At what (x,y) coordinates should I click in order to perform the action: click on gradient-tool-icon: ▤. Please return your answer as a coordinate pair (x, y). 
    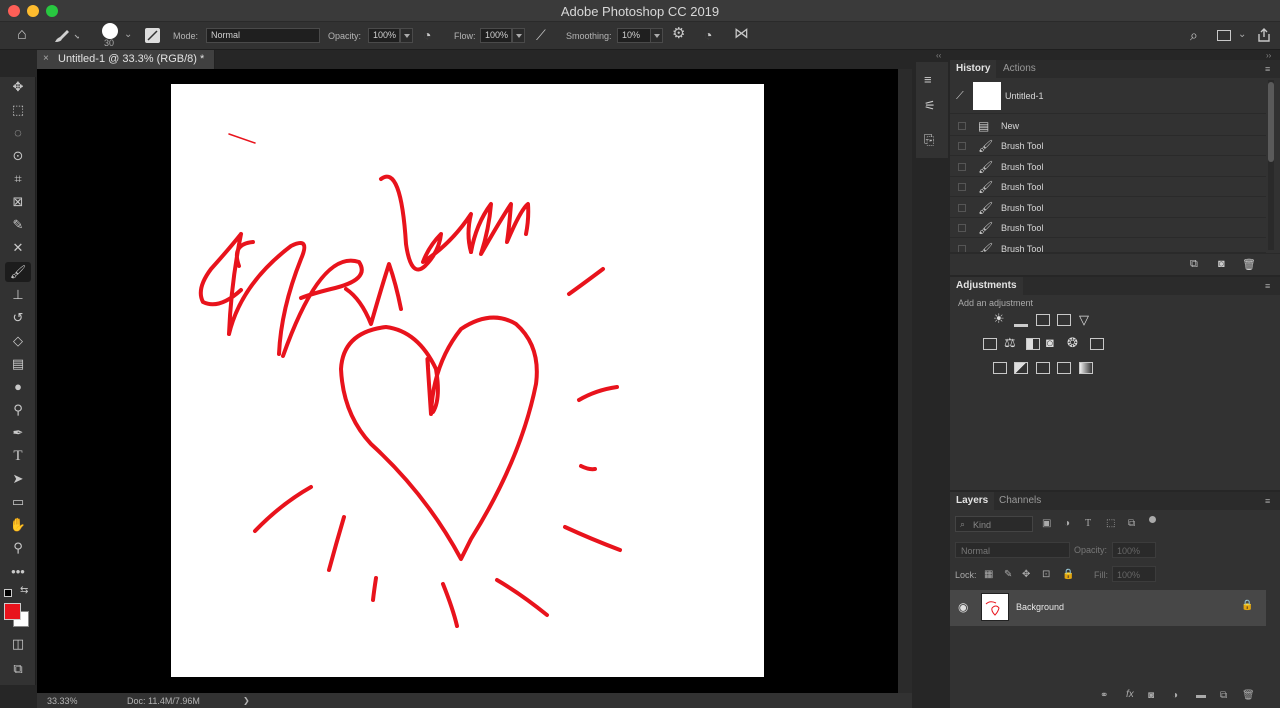
    Looking at the image, I should click on (18, 364).